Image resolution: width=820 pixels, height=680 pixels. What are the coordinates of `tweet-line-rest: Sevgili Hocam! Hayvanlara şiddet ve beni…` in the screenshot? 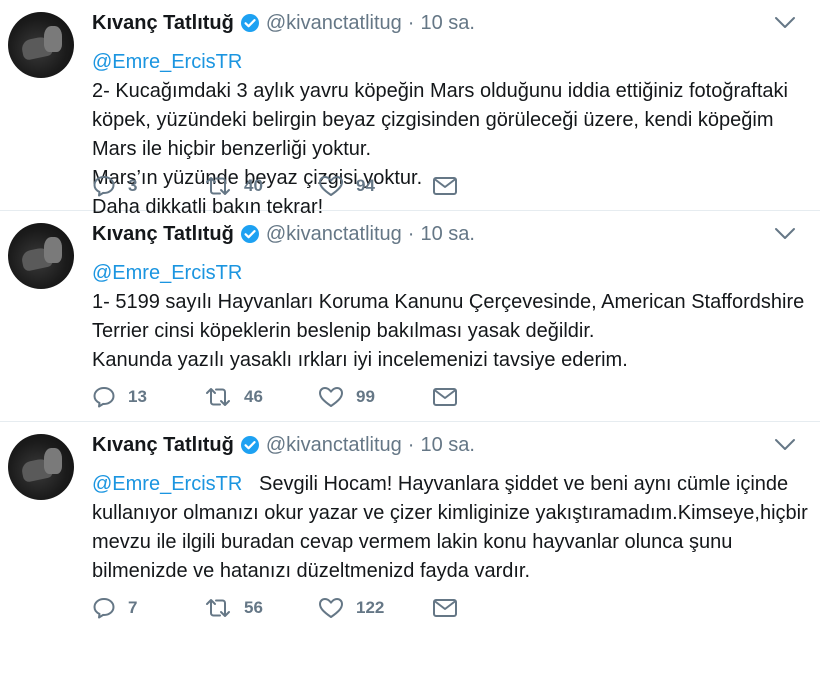 It's located at (523, 484).